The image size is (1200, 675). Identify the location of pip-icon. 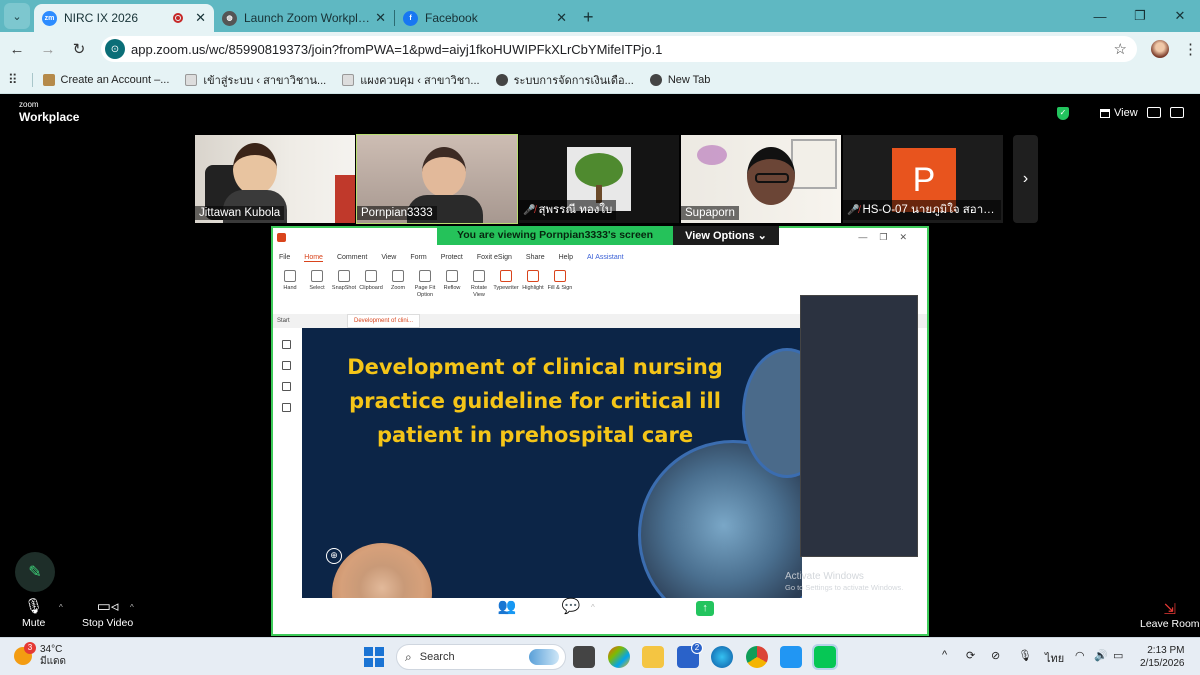
(1154, 112).